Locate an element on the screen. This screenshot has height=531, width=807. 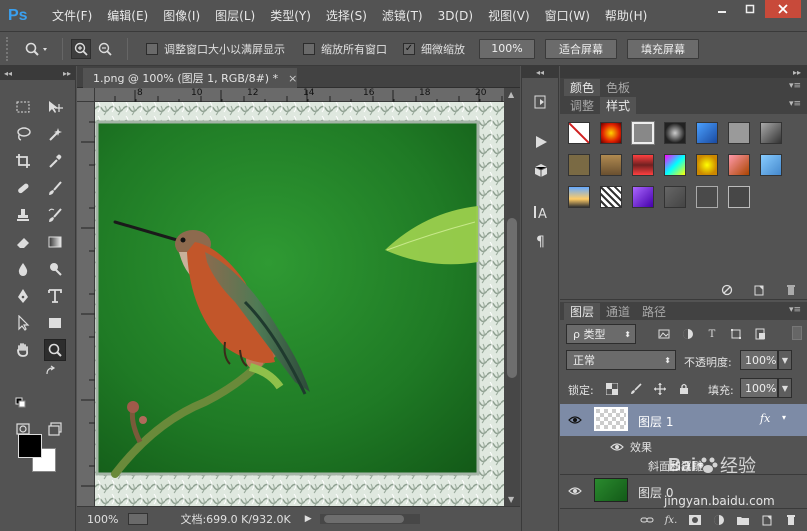
tab-swatches: 色板 is located at coordinates (618, 87).